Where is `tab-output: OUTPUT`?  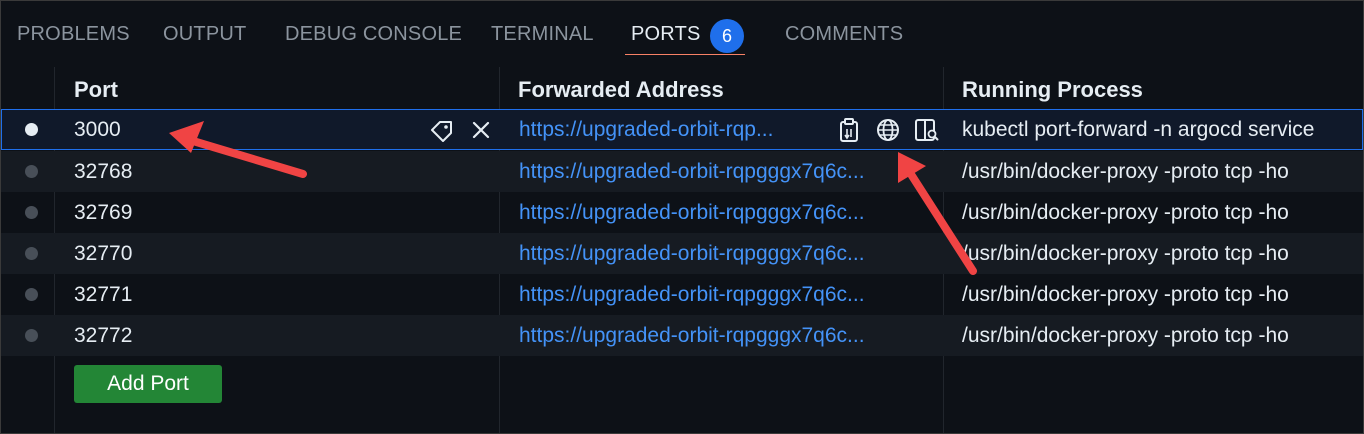
tab-output: OUTPUT is located at coordinates (204, 34).